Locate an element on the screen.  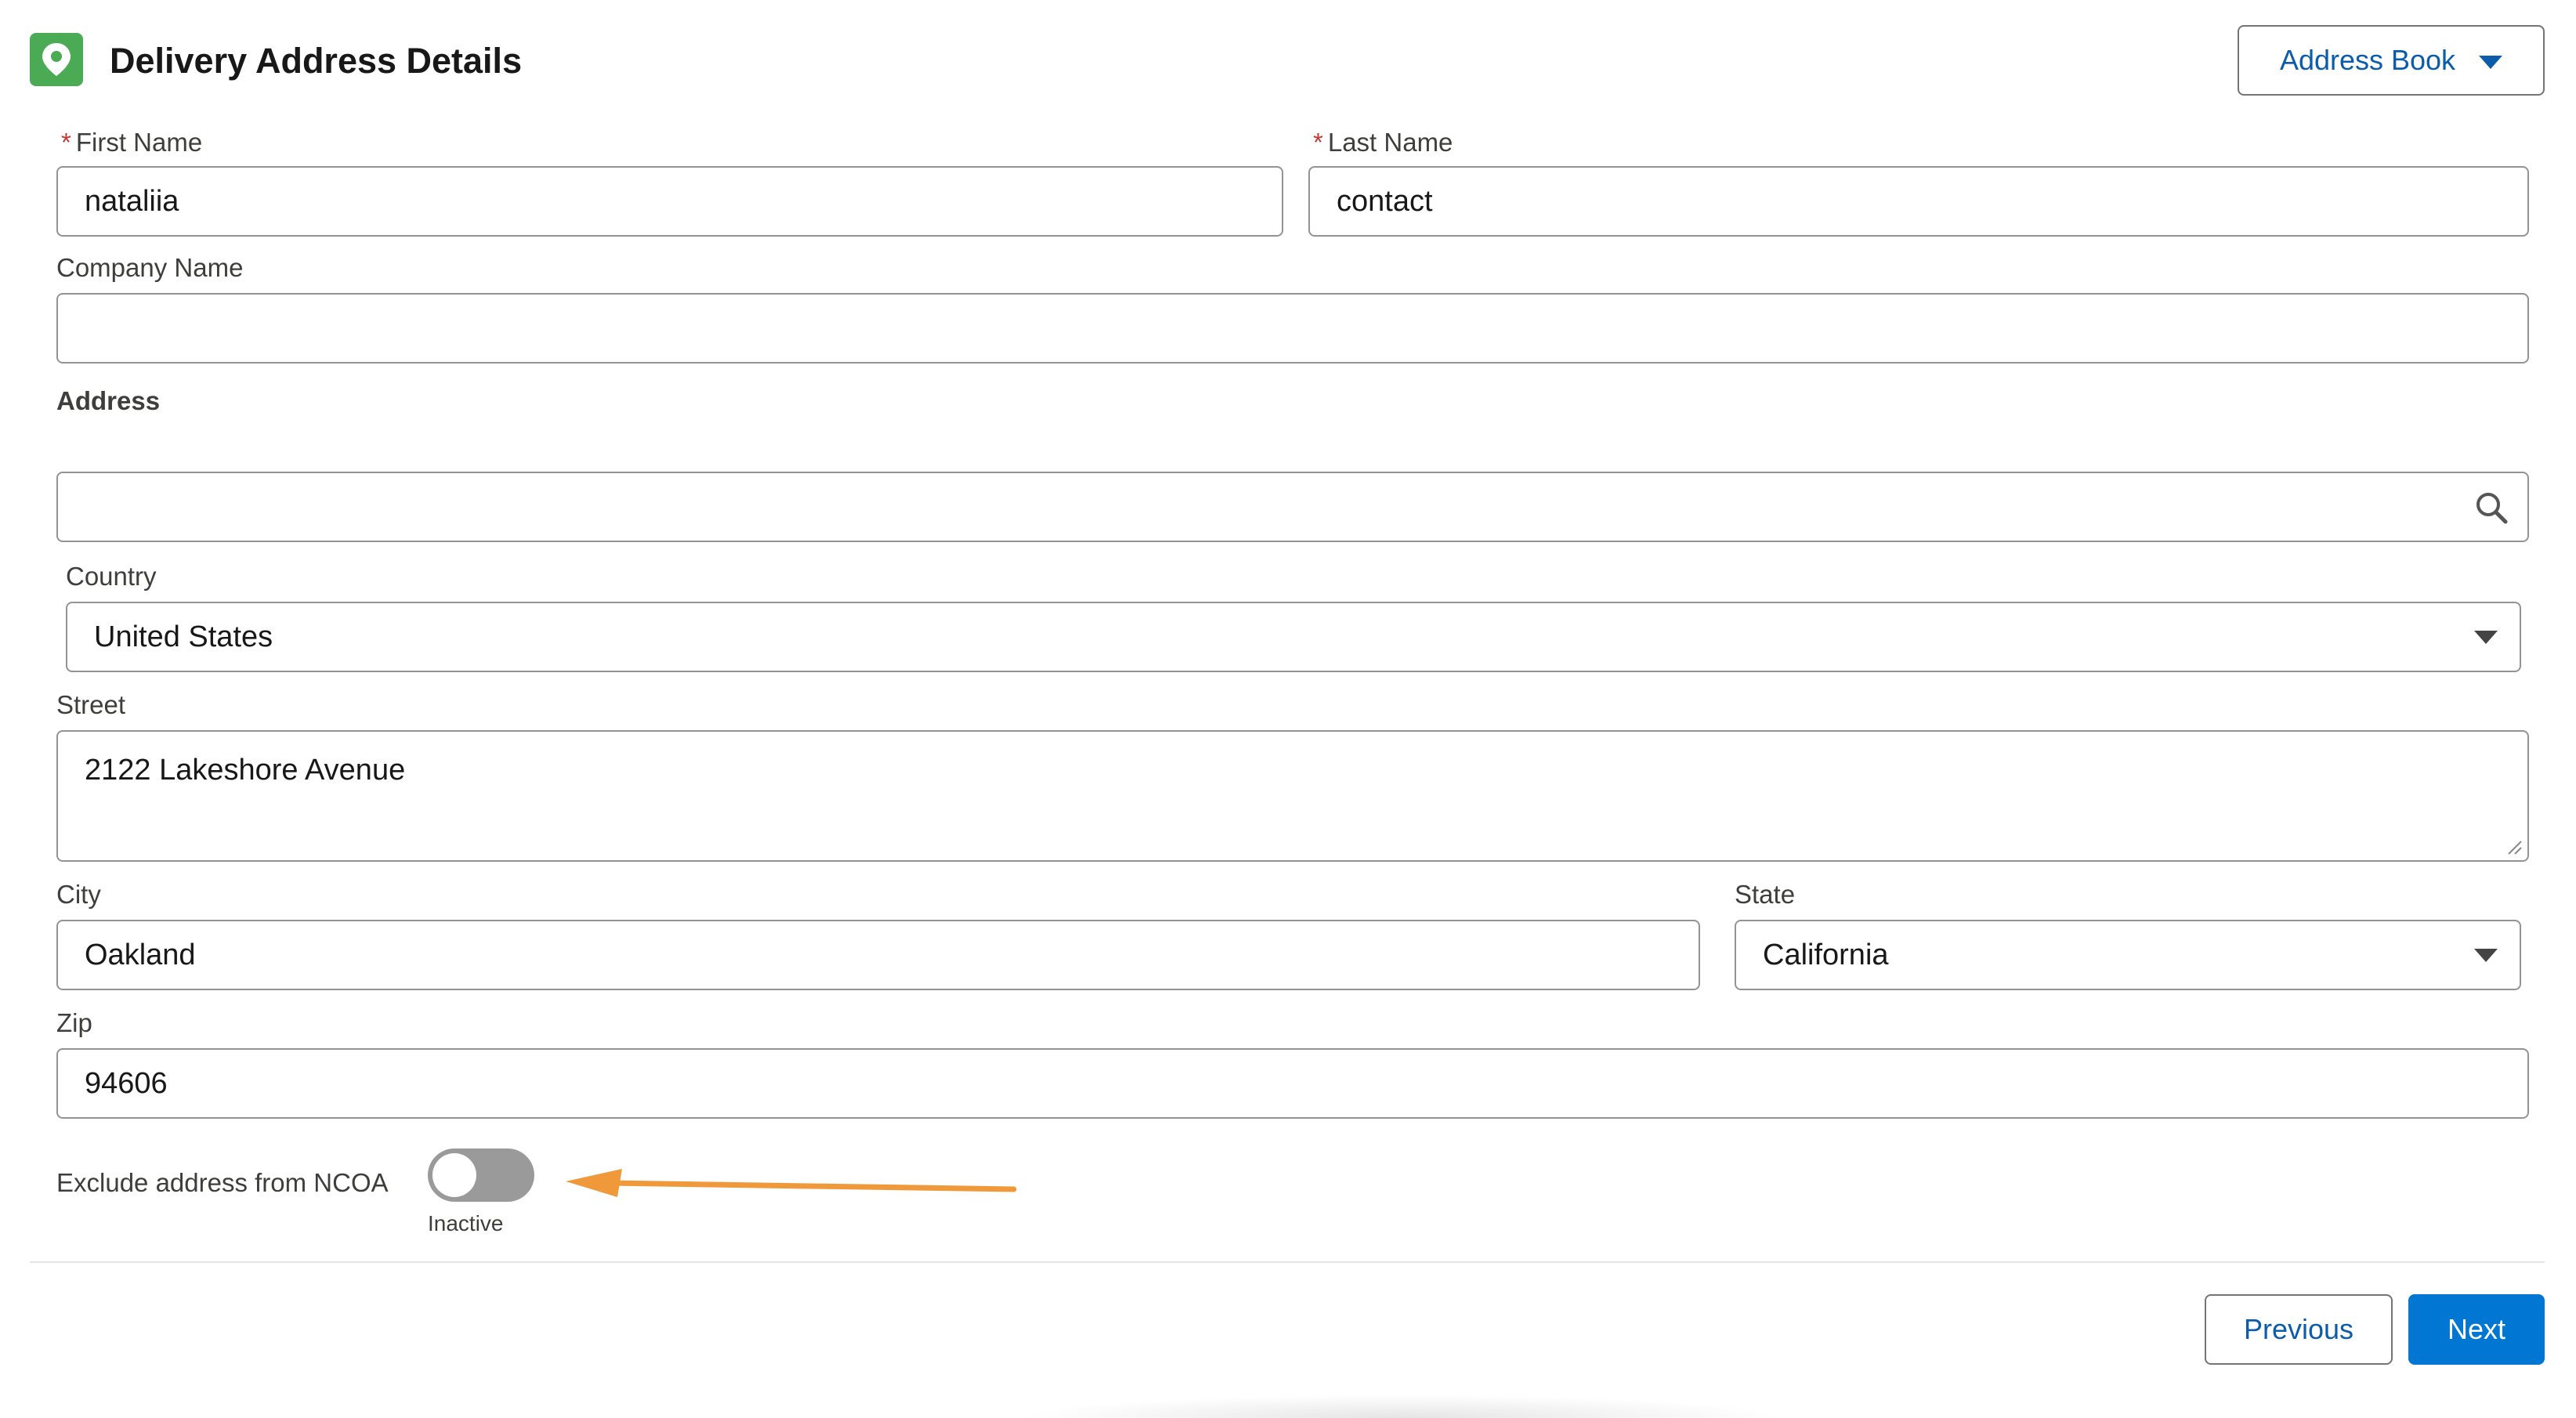
map-pin-icon is located at coordinates (56, 59).